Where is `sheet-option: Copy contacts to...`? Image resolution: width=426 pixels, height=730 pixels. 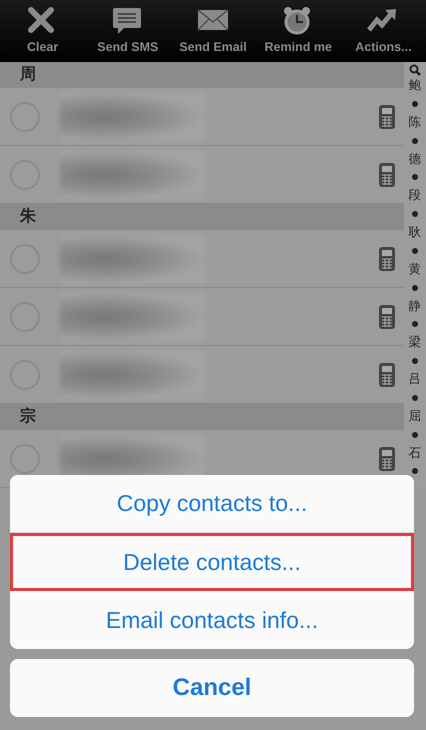
sheet-option: Copy contacts to... is located at coordinates (212, 504).